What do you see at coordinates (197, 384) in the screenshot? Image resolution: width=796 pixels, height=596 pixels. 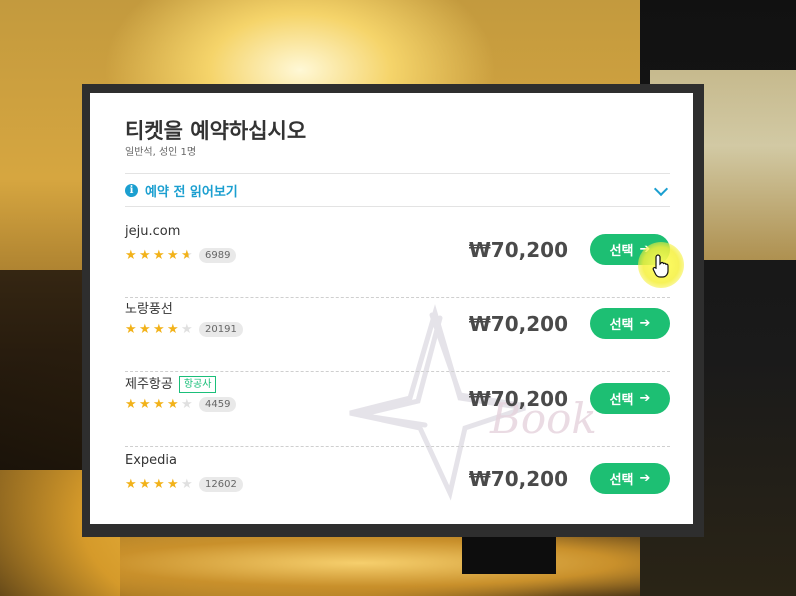 I see `airline-badge: 항공사` at bounding box center [197, 384].